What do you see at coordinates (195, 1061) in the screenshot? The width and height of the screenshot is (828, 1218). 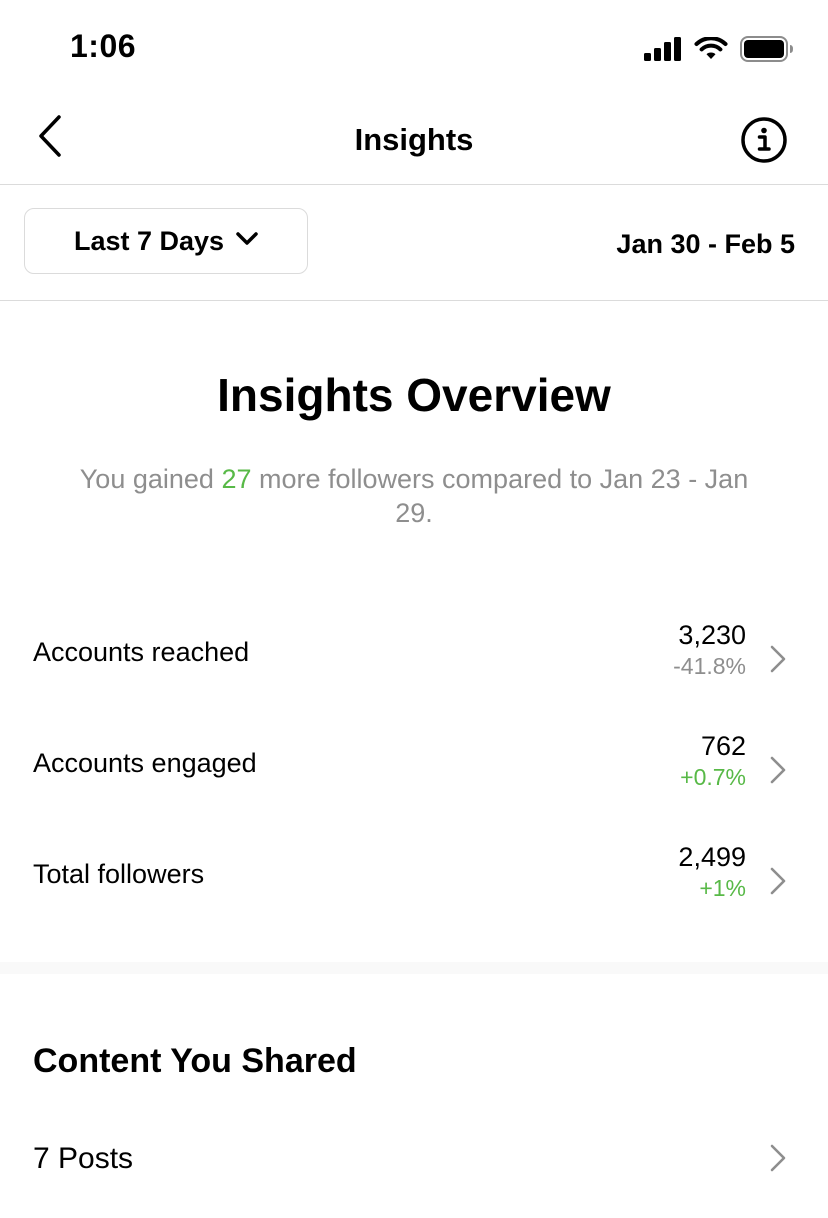 I see `content-section-title: Content You Shared` at bounding box center [195, 1061].